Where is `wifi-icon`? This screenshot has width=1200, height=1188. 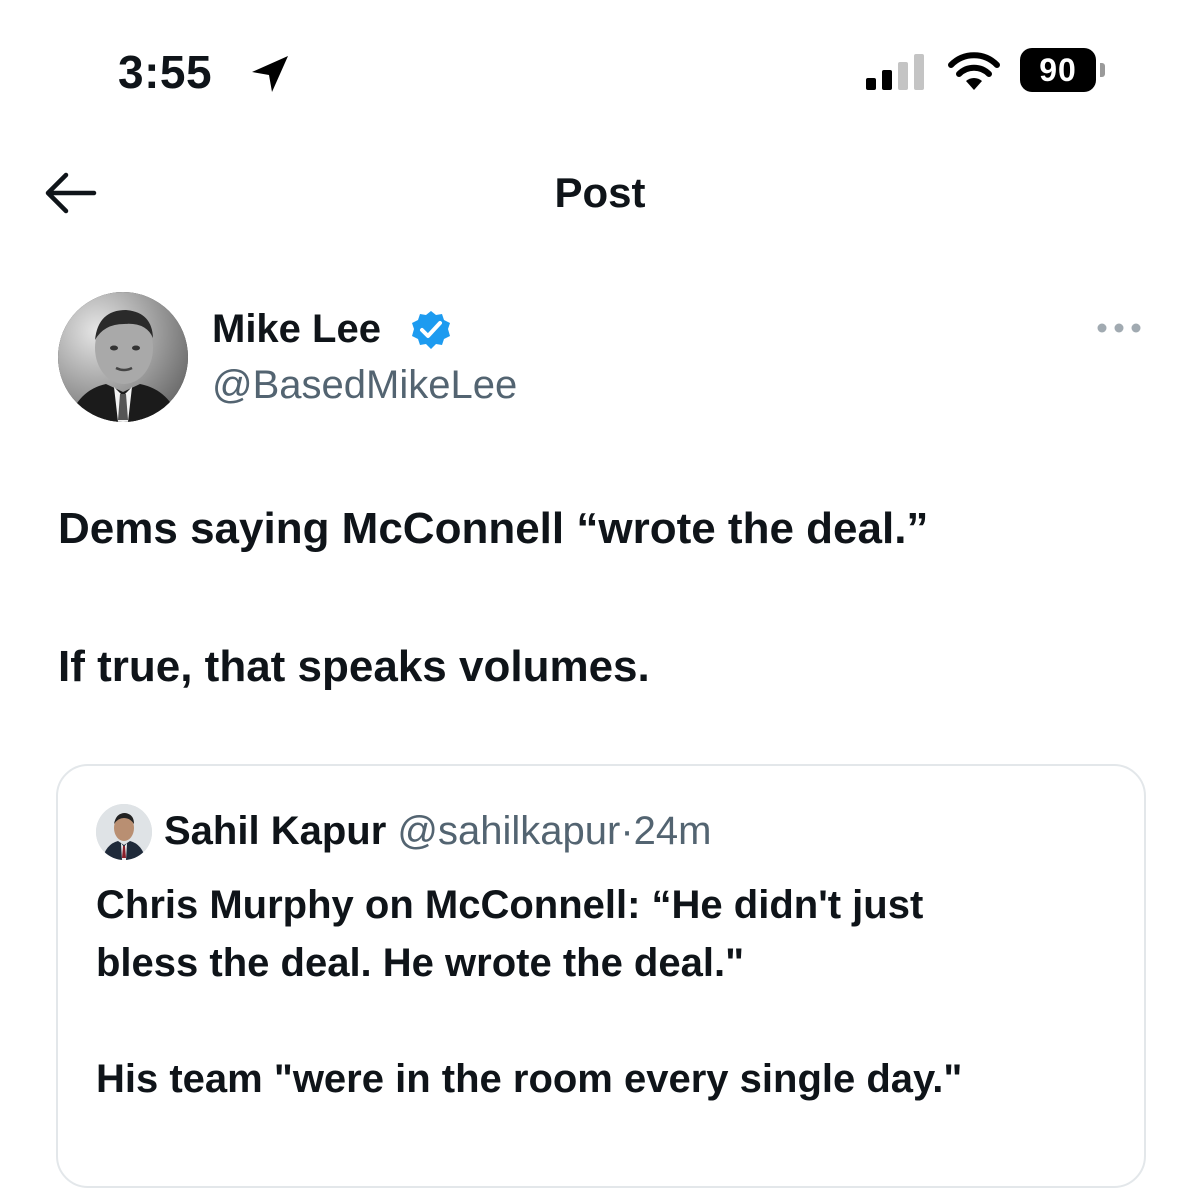
wifi-icon is located at coordinates (974, 71).